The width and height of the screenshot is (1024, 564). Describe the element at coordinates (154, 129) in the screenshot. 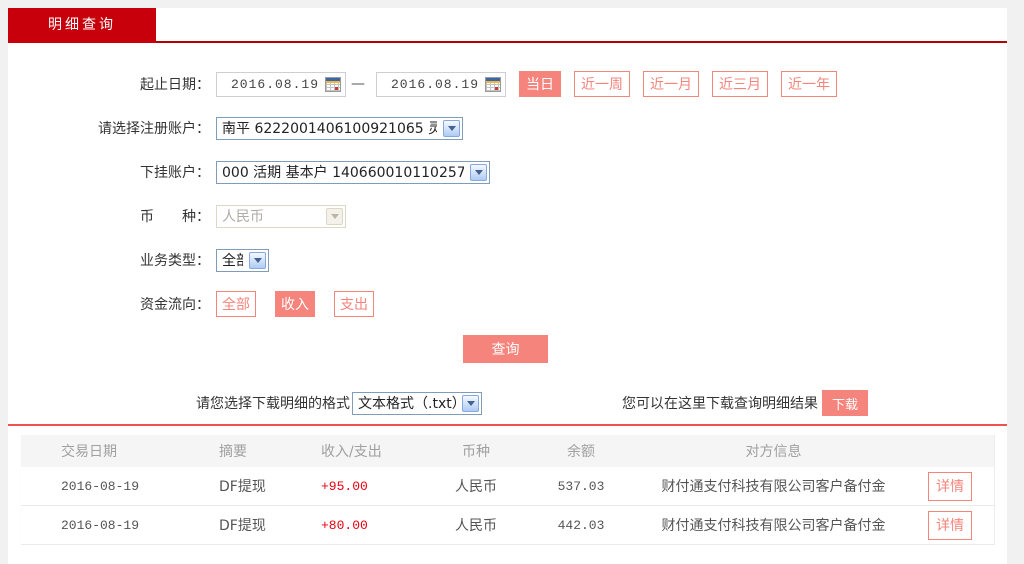

I see `register-account-label: 请选择注册账户：` at that location.